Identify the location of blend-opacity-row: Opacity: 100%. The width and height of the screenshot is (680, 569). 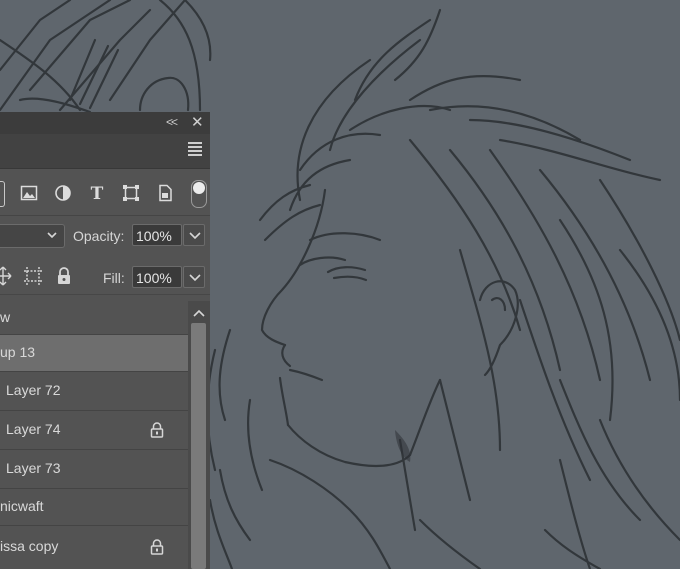
(105, 234).